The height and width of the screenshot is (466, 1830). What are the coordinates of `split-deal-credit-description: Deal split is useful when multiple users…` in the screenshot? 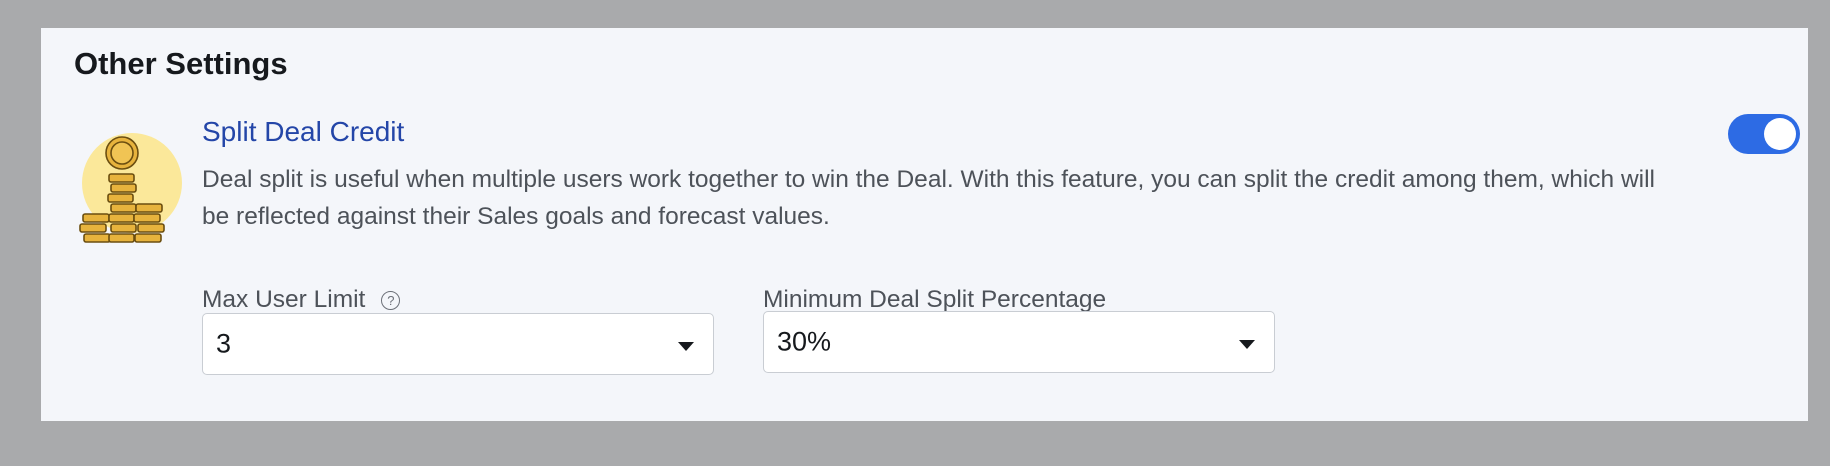 It's located at (928, 198).